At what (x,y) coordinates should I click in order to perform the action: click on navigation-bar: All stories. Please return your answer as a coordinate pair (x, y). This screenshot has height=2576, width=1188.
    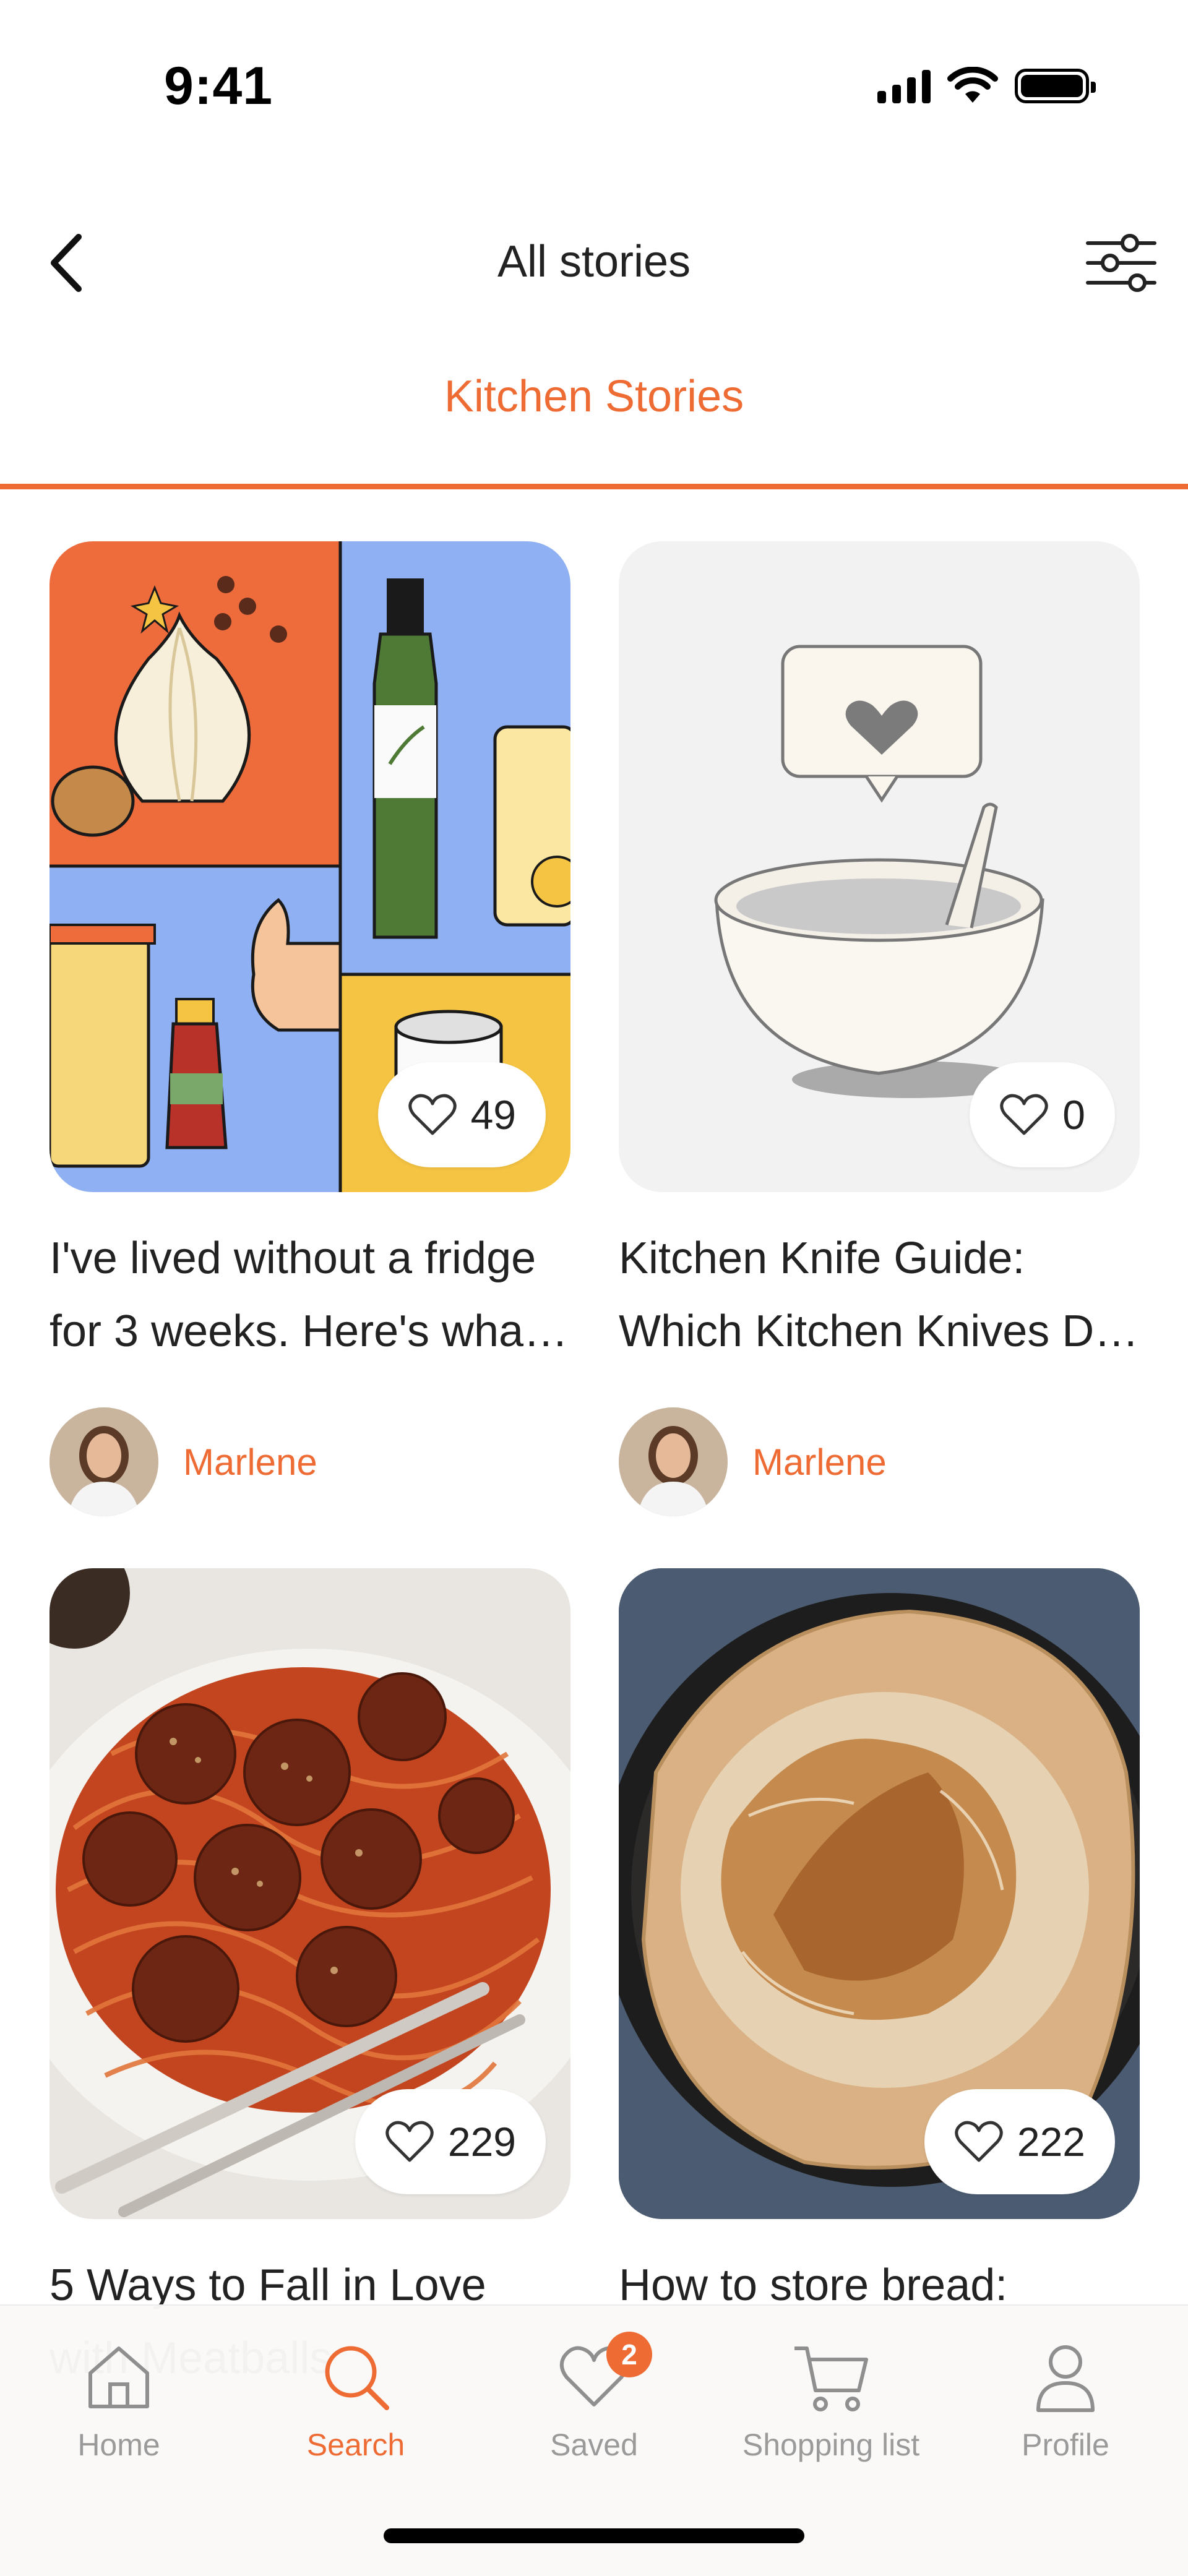
    Looking at the image, I should click on (594, 266).